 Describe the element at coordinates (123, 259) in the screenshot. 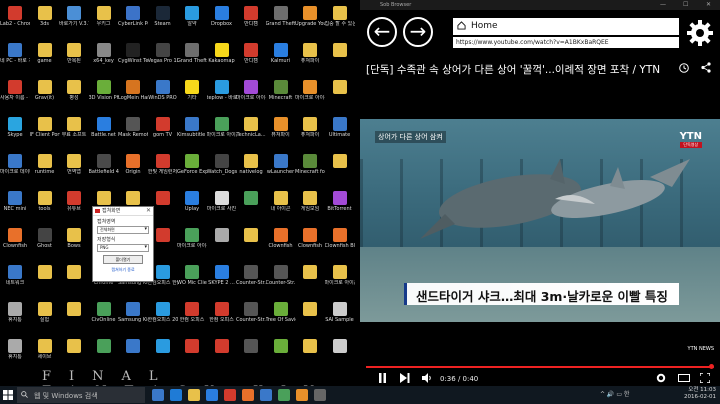

I see `open-folder-button: 폴더열기` at that location.